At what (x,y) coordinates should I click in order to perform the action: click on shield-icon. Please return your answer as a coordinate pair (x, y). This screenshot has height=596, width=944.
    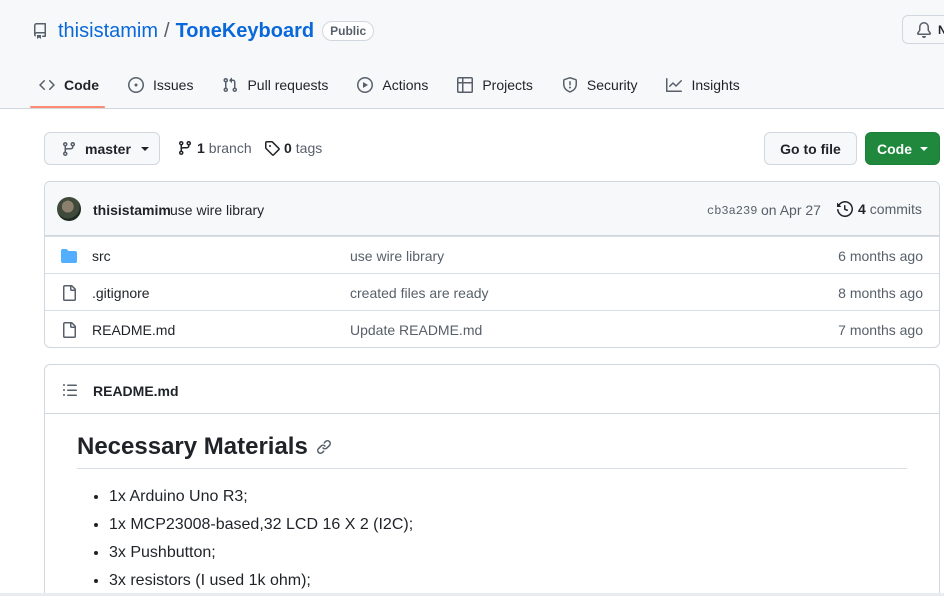
    Looking at the image, I should click on (569, 85).